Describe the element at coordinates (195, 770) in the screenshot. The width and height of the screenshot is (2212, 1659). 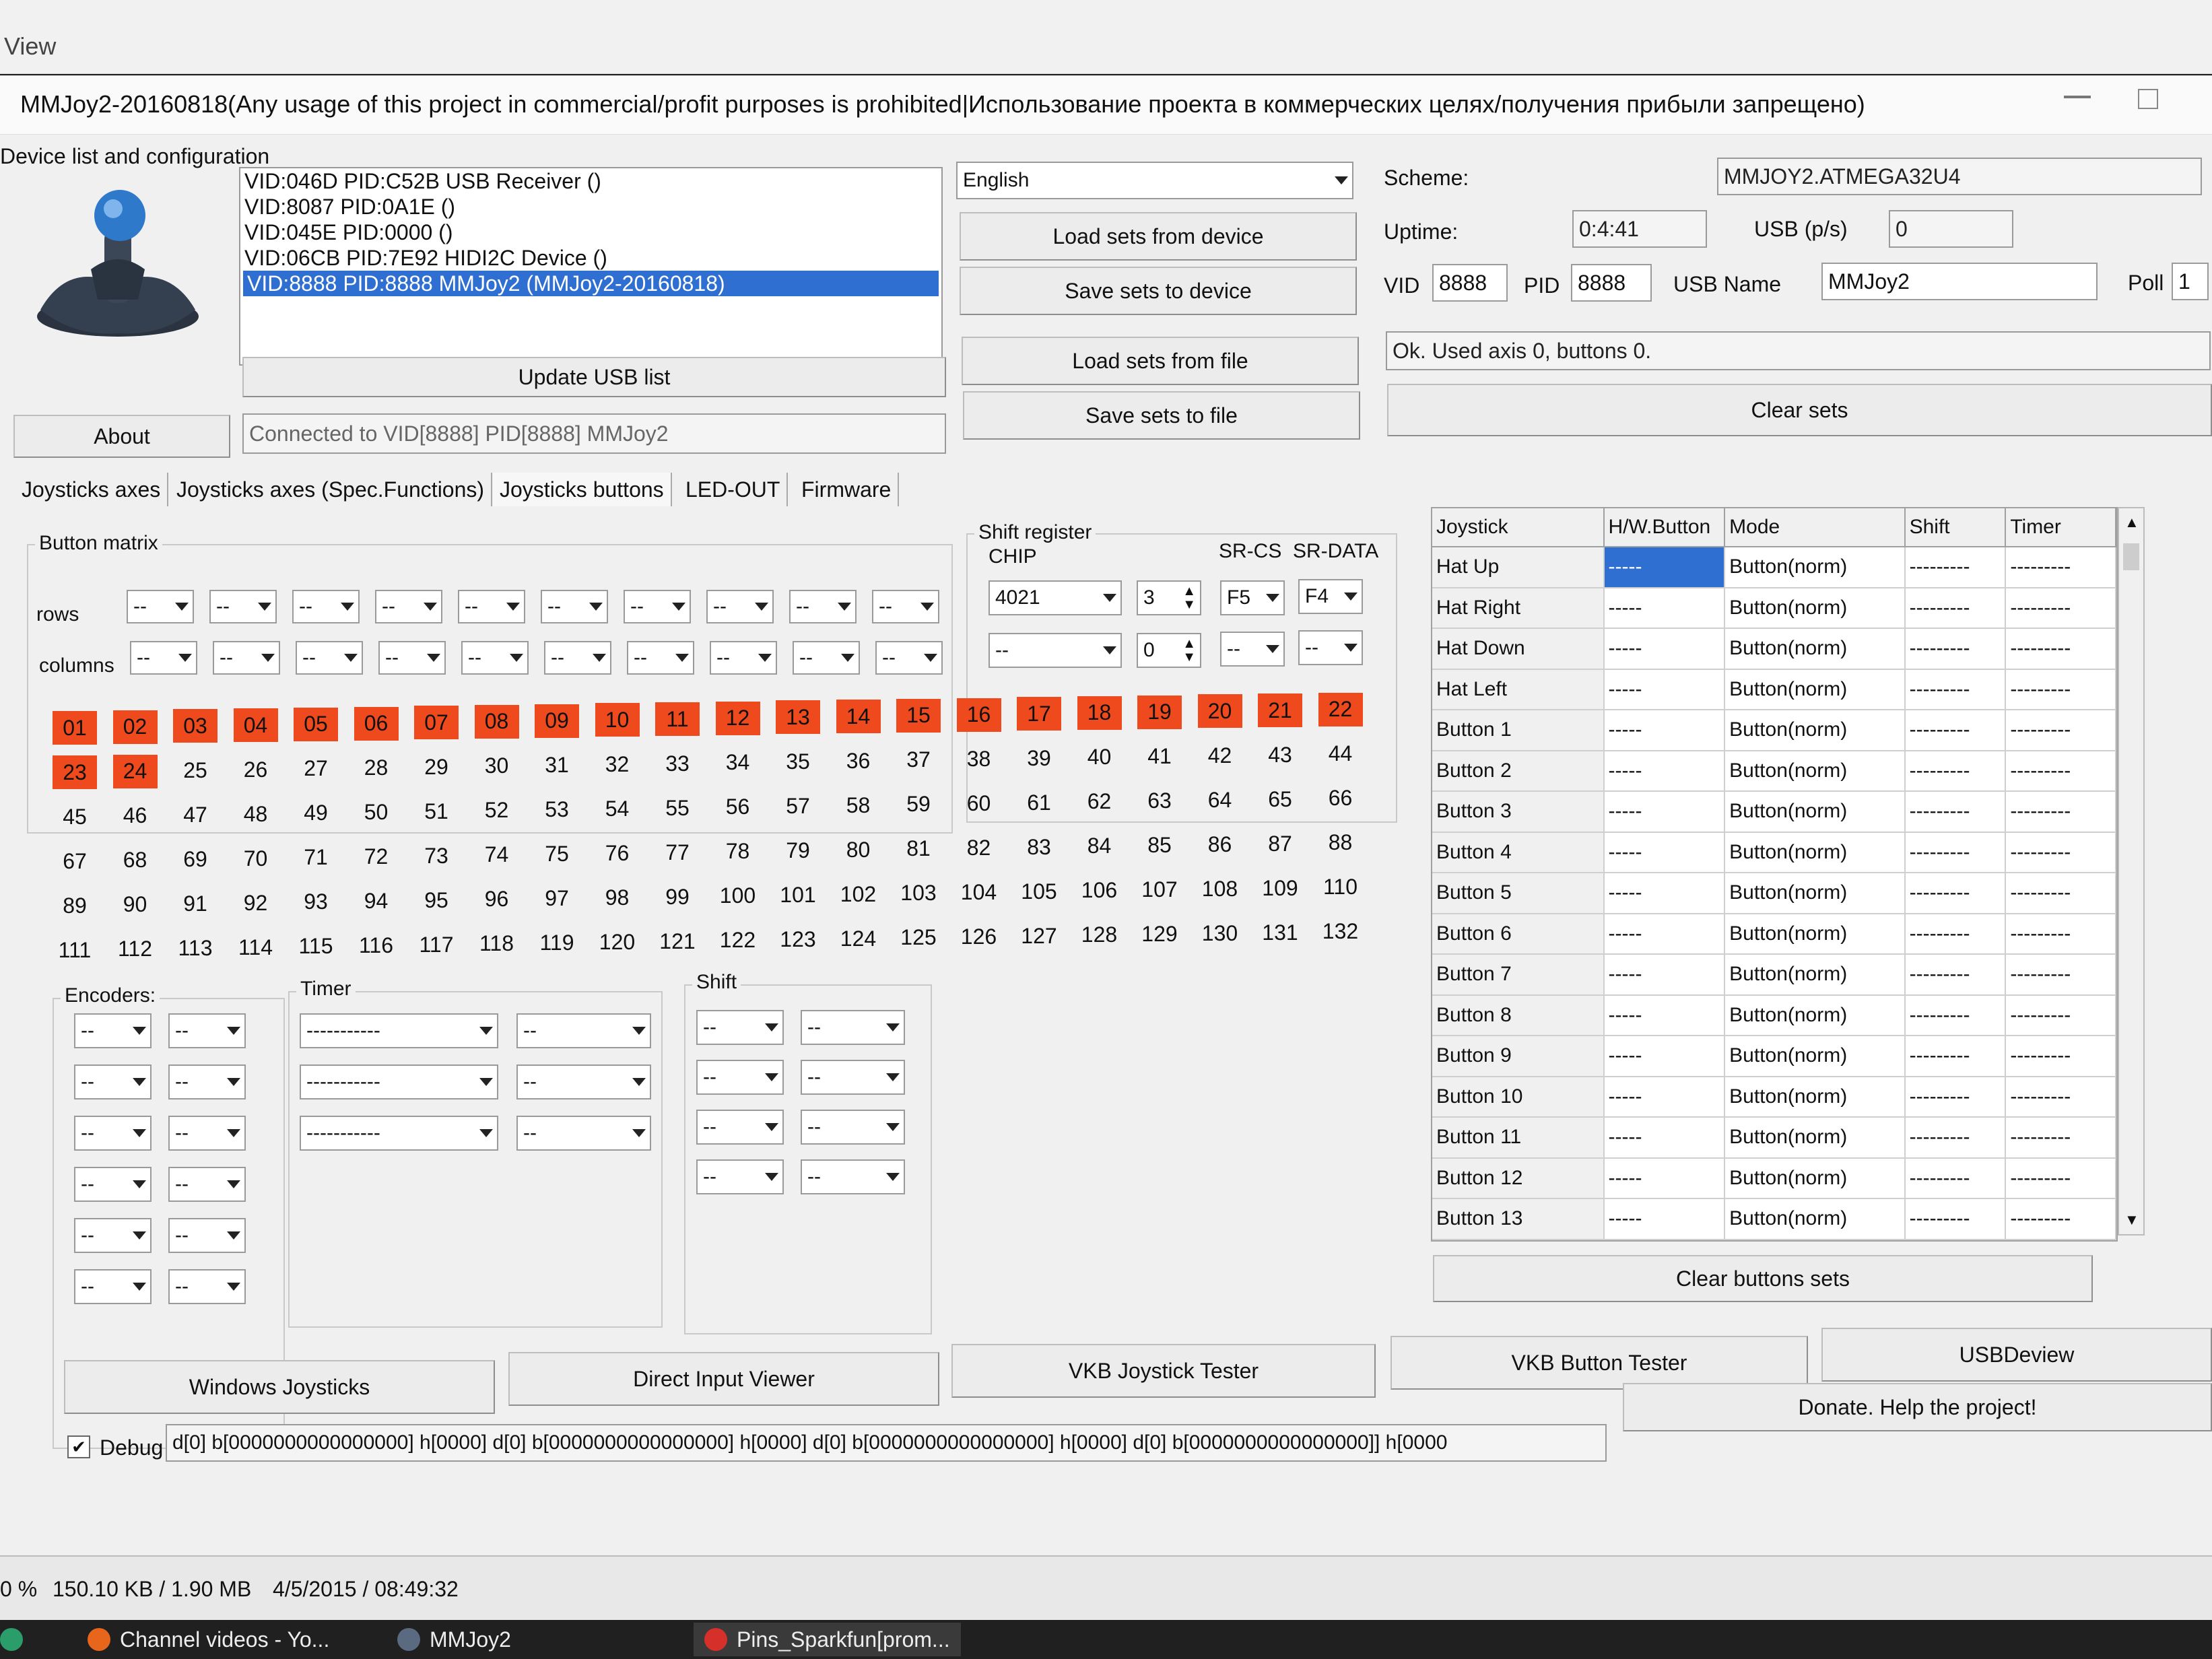
I see `button-cell: 25` at that location.